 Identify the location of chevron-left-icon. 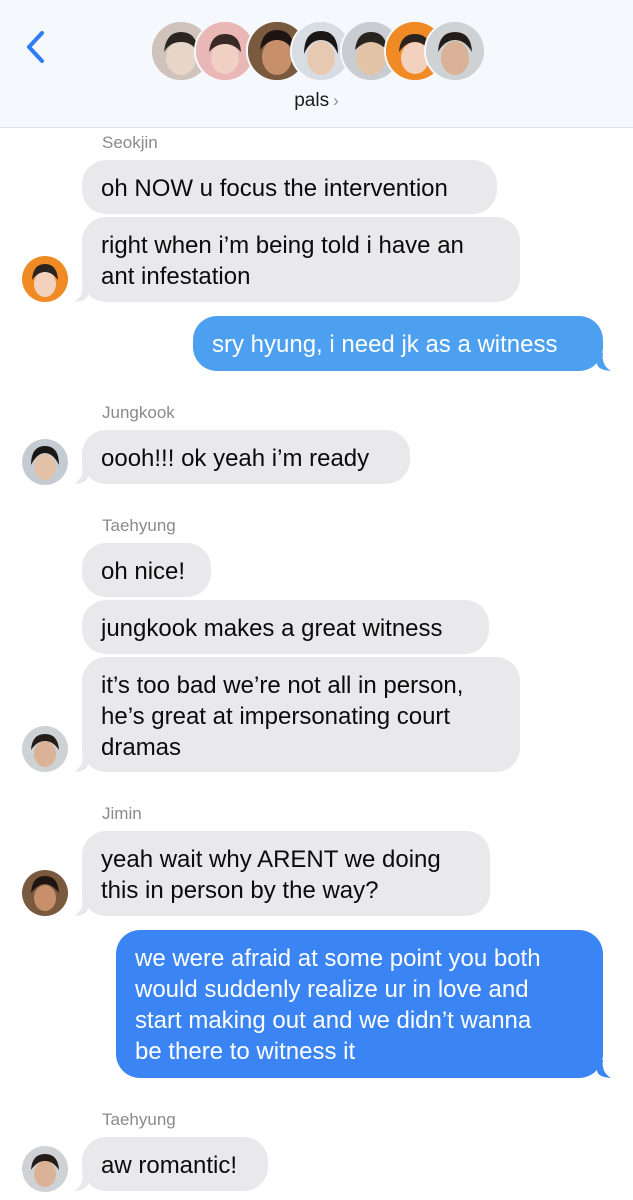
(36, 47).